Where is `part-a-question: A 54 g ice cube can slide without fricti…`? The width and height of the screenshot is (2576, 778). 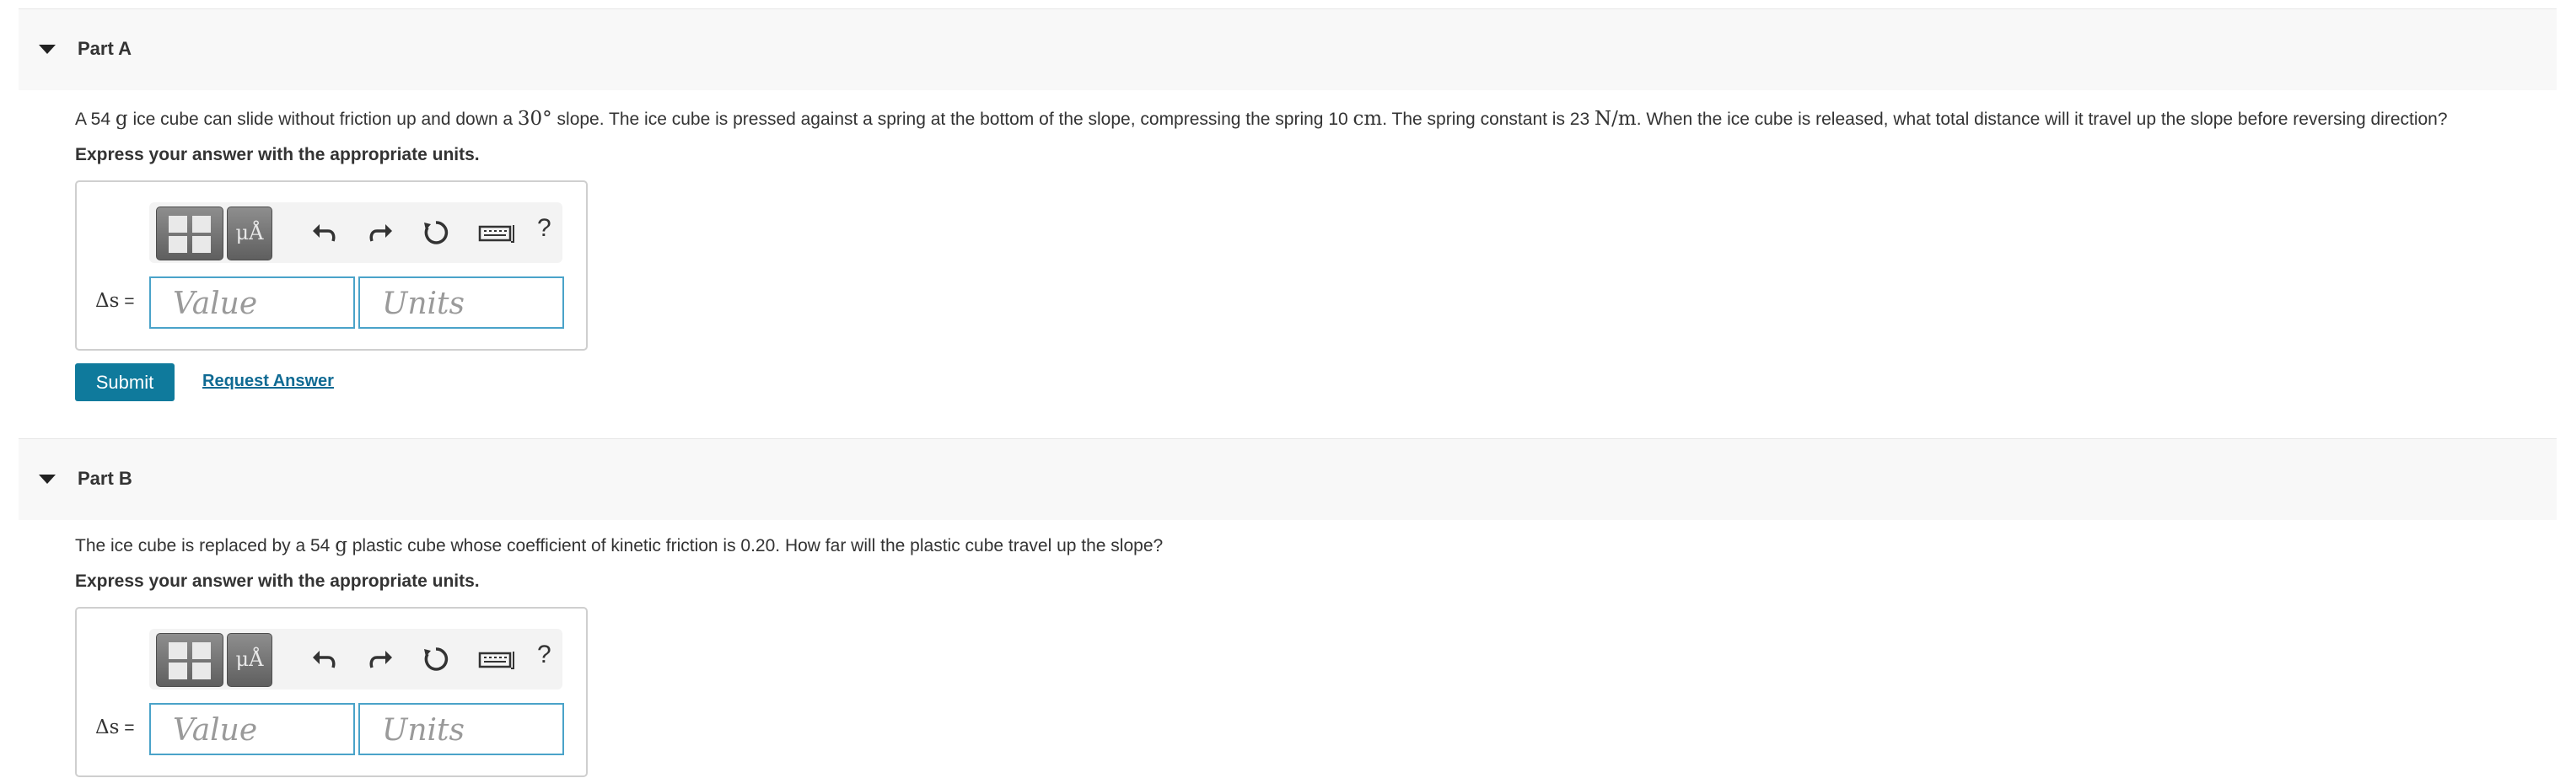
part-a-question: A 54 g ice cube can slide without fricti… is located at coordinates (1261, 119).